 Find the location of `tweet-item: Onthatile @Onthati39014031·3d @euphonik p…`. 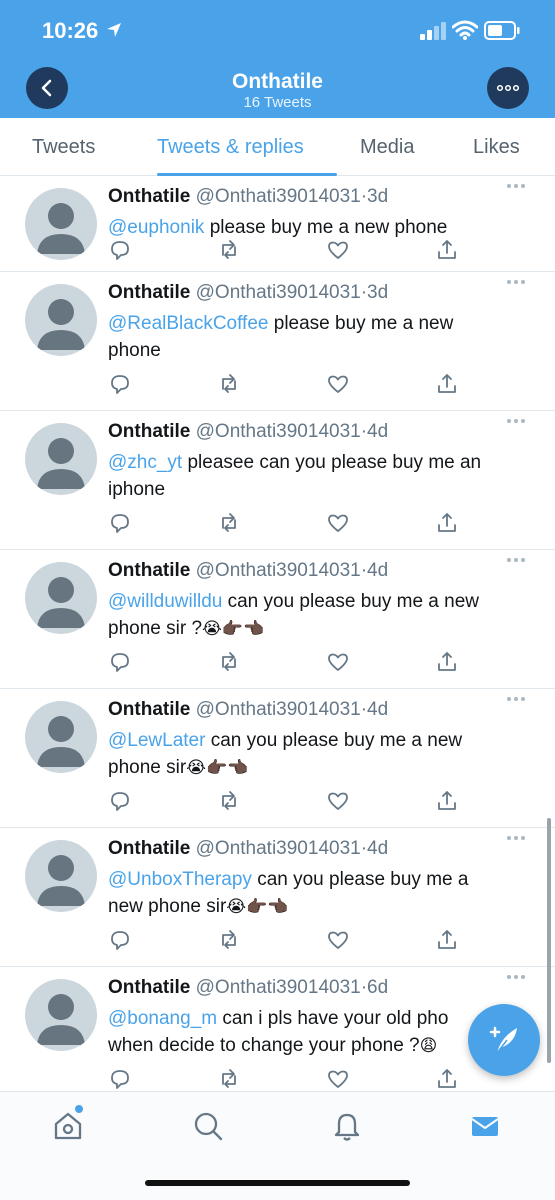

tweet-item: Onthatile @Onthati39014031·3d @euphonik p… is located at coordinates (277, 224).